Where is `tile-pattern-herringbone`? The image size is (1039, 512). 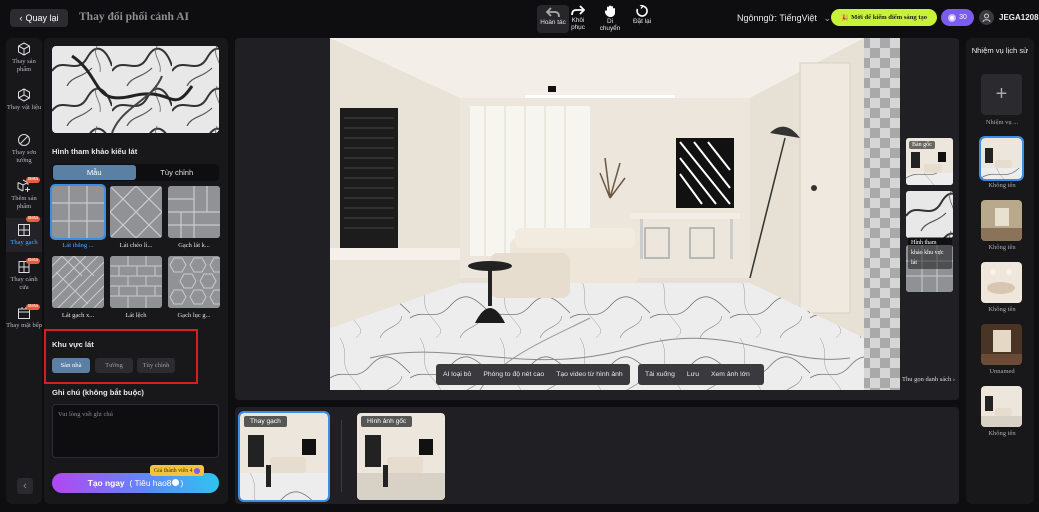 tile-pattern-herringbone is located at coordinates (78, 282).